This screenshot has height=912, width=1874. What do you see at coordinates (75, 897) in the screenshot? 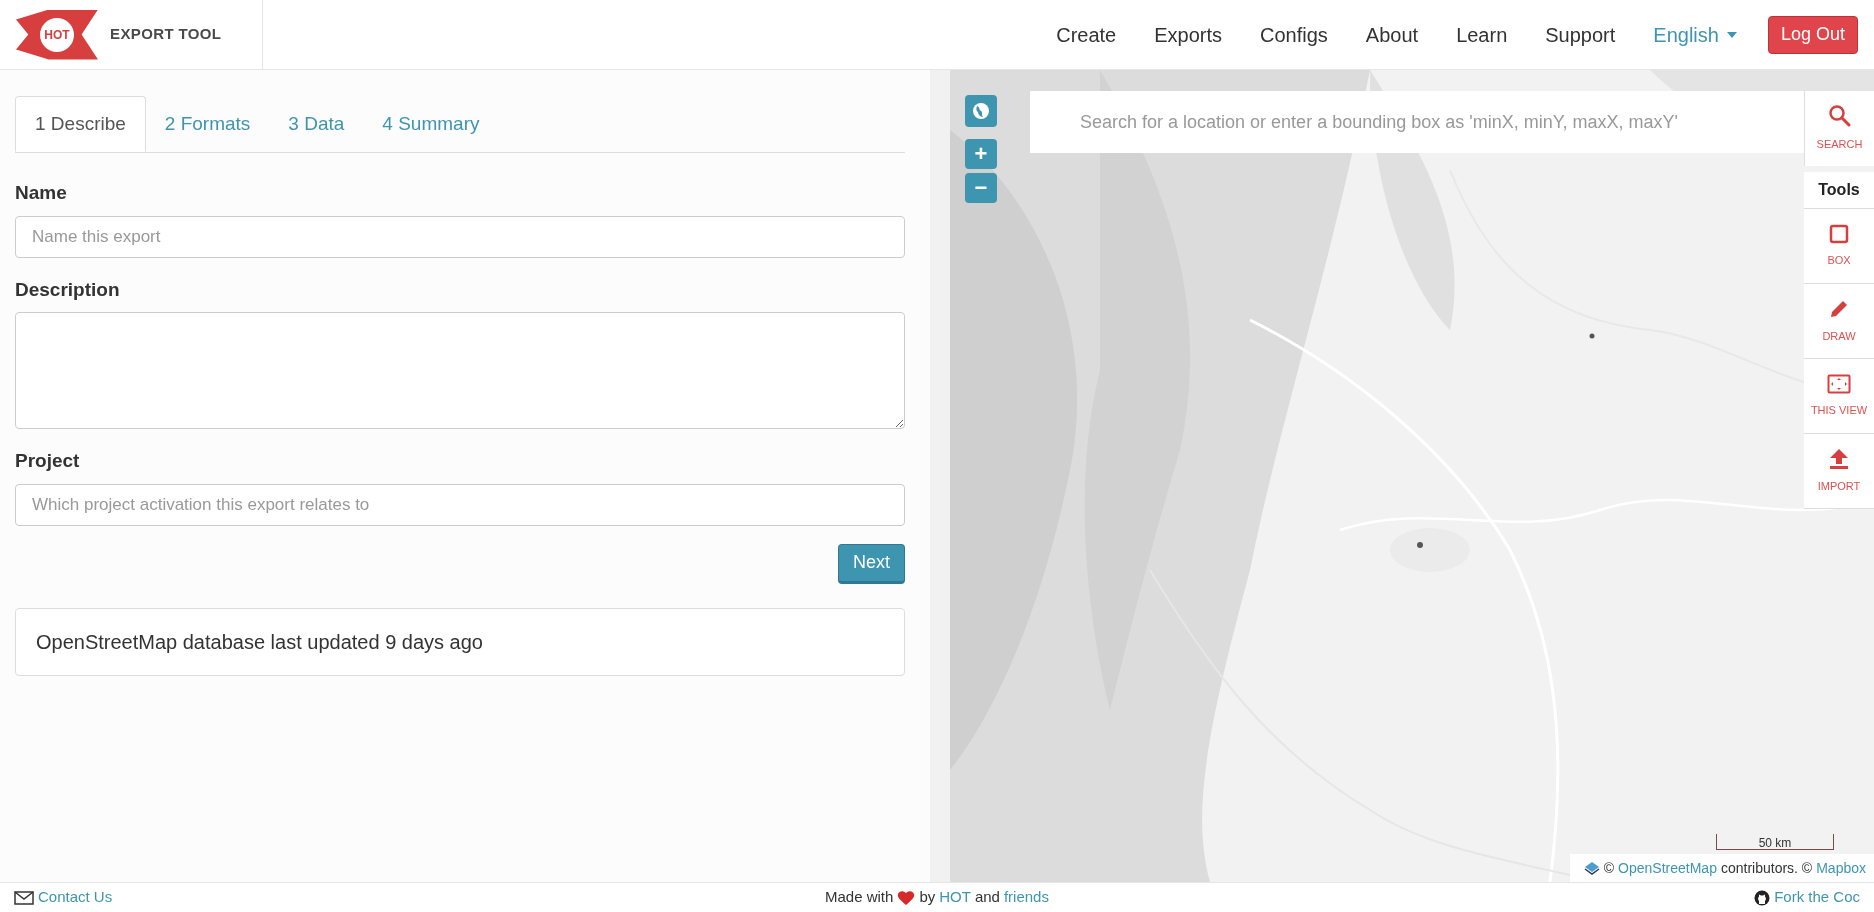
I see `contact-link: Contact Us` at bounding box center [75, 897].